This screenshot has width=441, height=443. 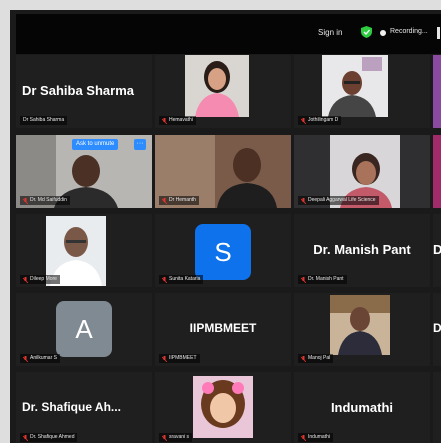 What do you see at coordinates (140, 144) in the screenshot?
I see `more-options-button: ···` at bounding box center [140, 144].